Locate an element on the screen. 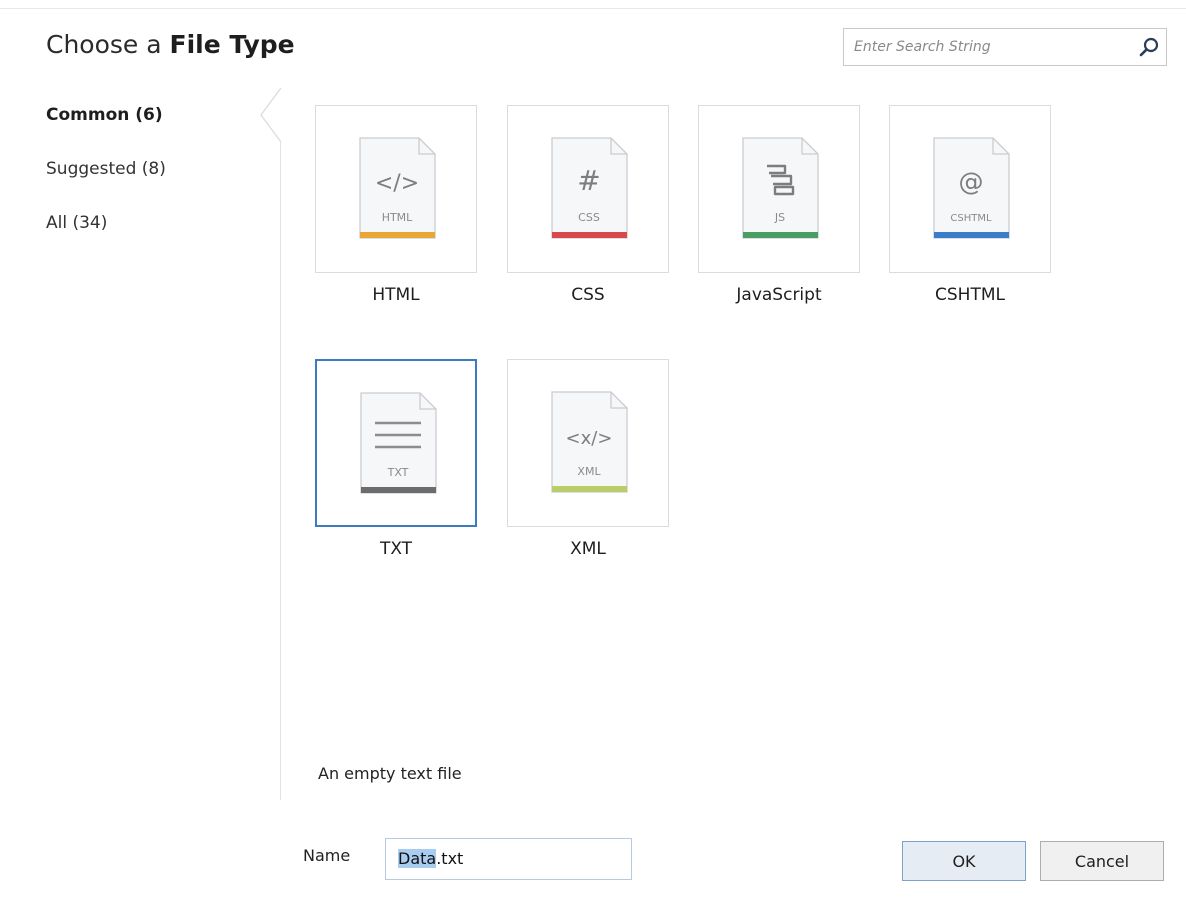 The height and width of the screenshot is (900, 1186). cshtml-file-icon: @ CSHTML is located at coordinates (971, 188).